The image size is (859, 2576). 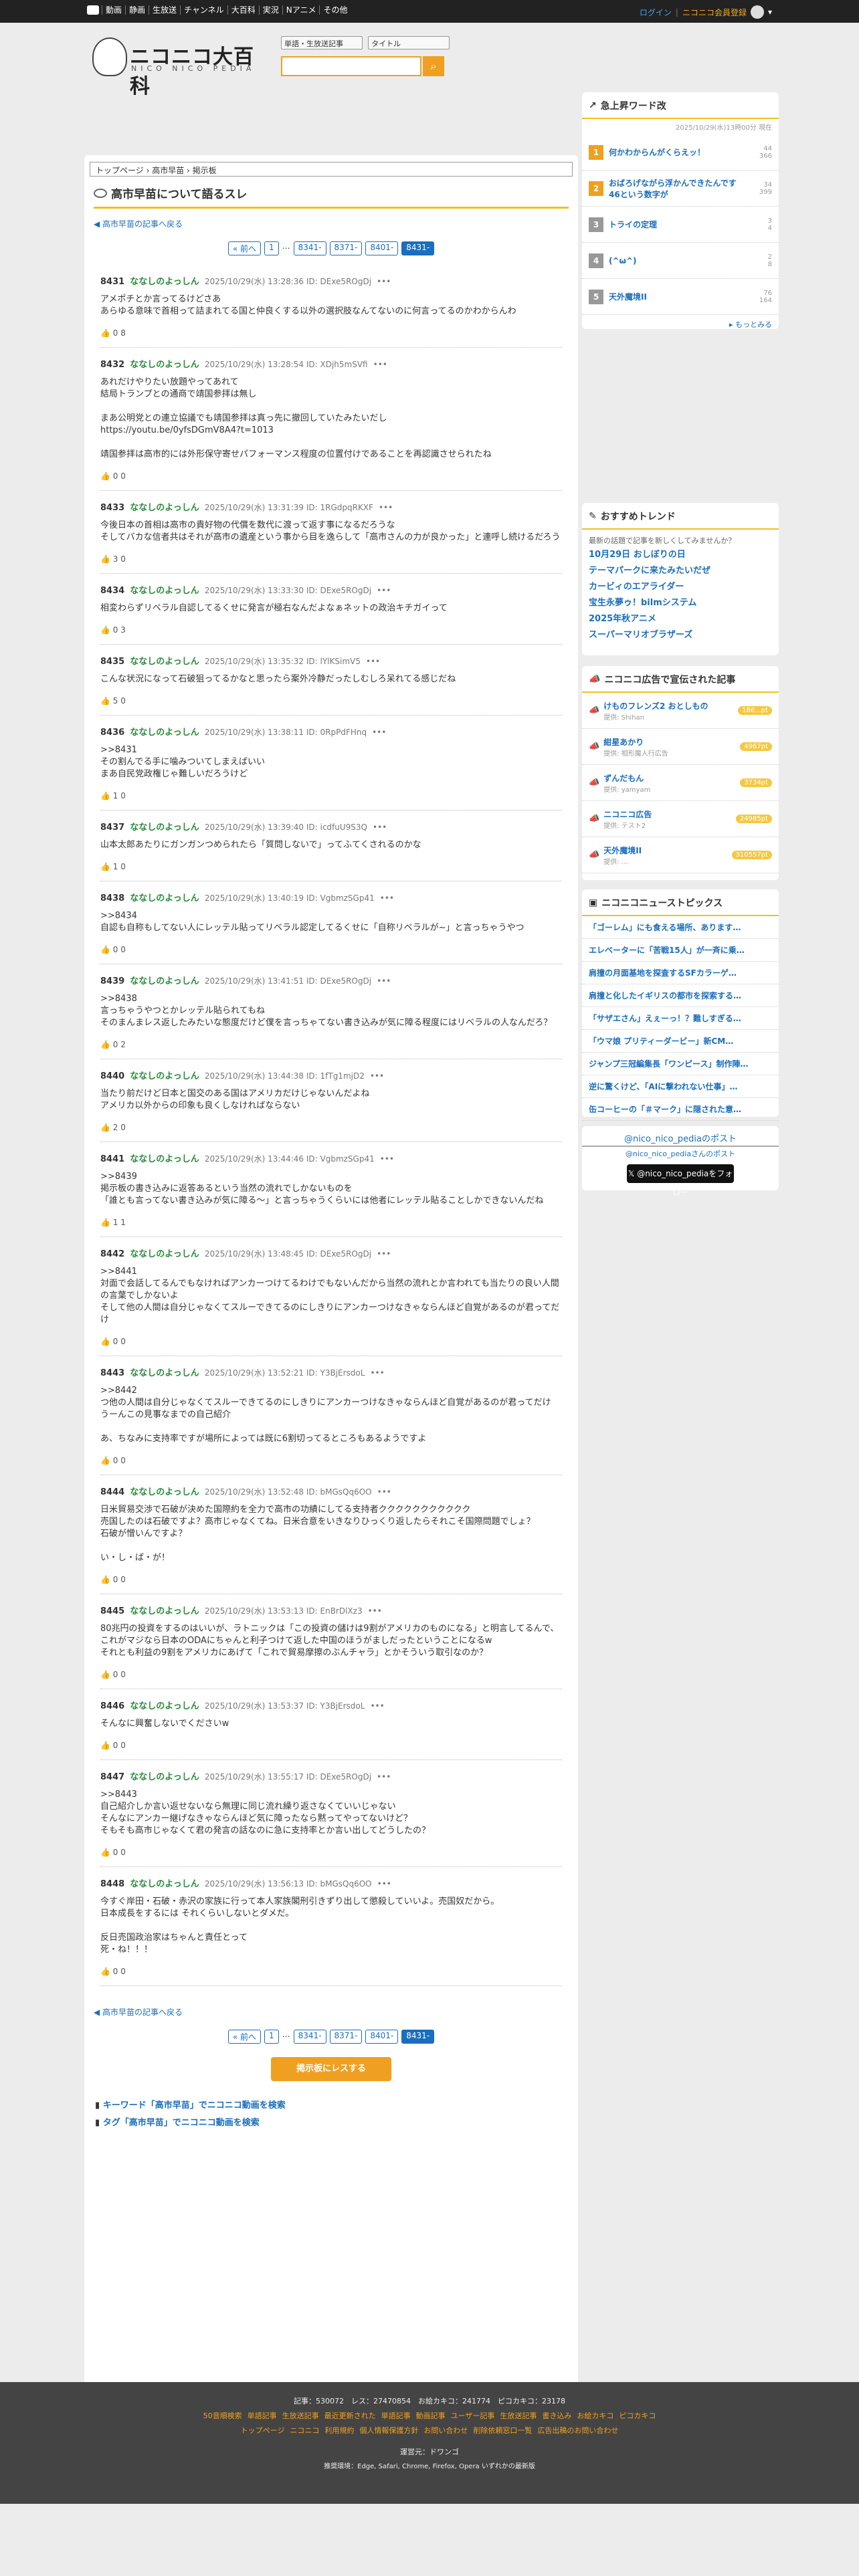 What do you see at coordinates (112, 733) in the screenshot?
I see `post-number: 8436` at bounding box center [112, 733].